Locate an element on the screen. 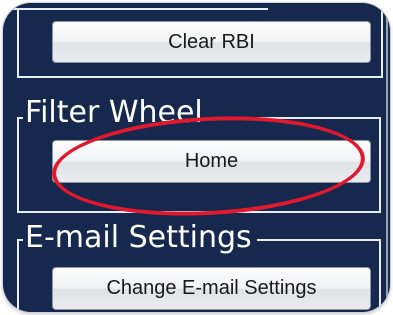 This screenshot has height=315, width=393. filter-wheel-group-right is located at coordinates (380, 165).